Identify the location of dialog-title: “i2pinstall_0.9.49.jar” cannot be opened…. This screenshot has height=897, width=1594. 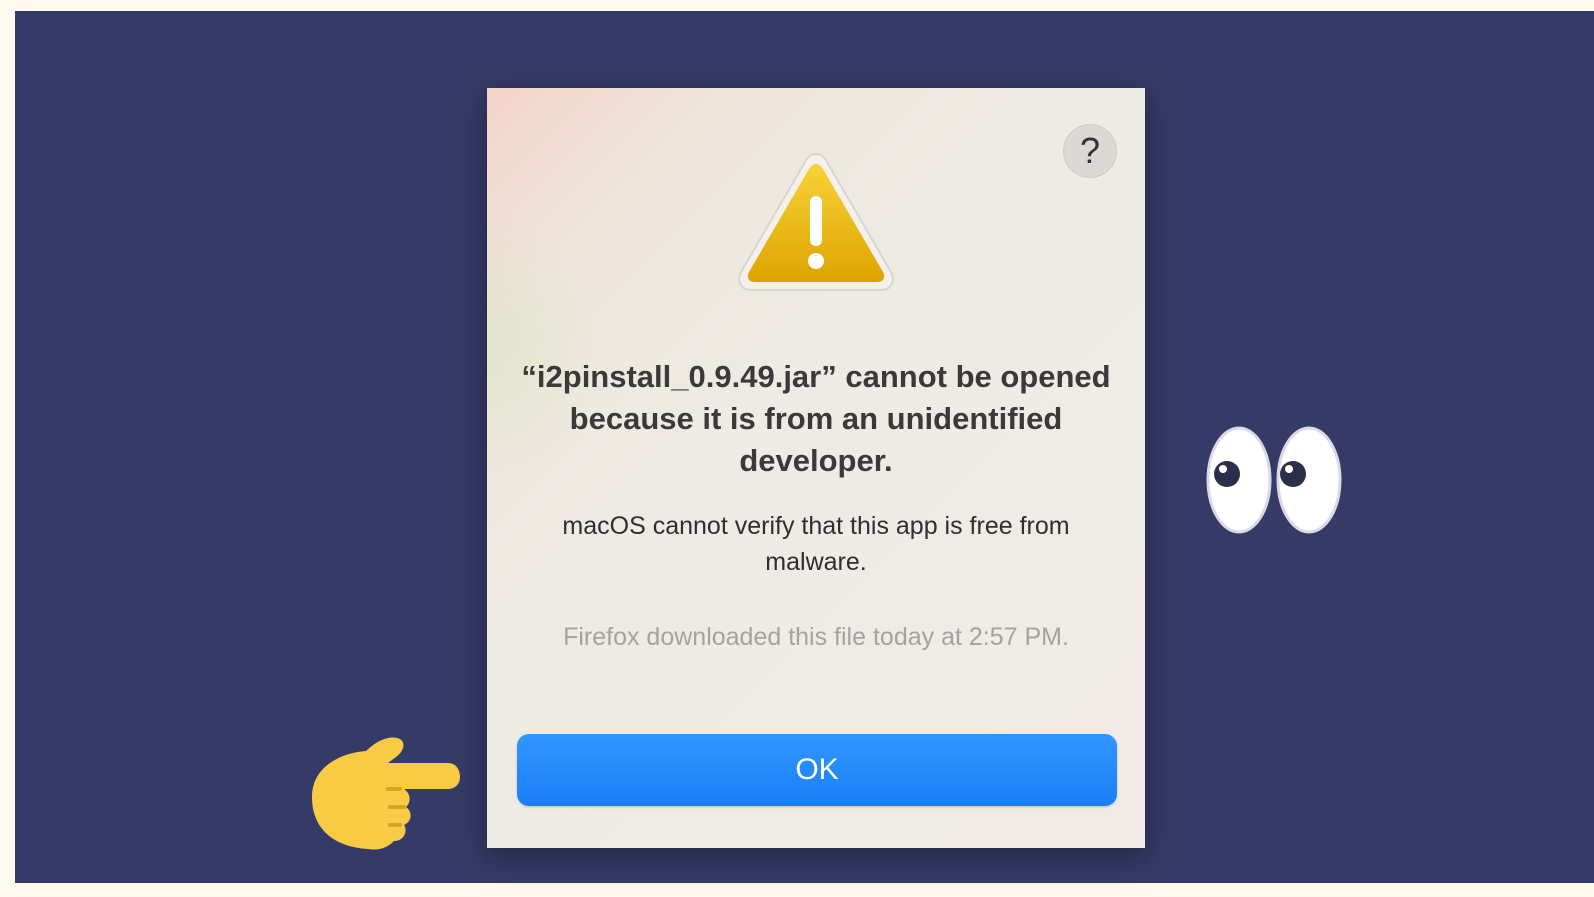
(816, 418).